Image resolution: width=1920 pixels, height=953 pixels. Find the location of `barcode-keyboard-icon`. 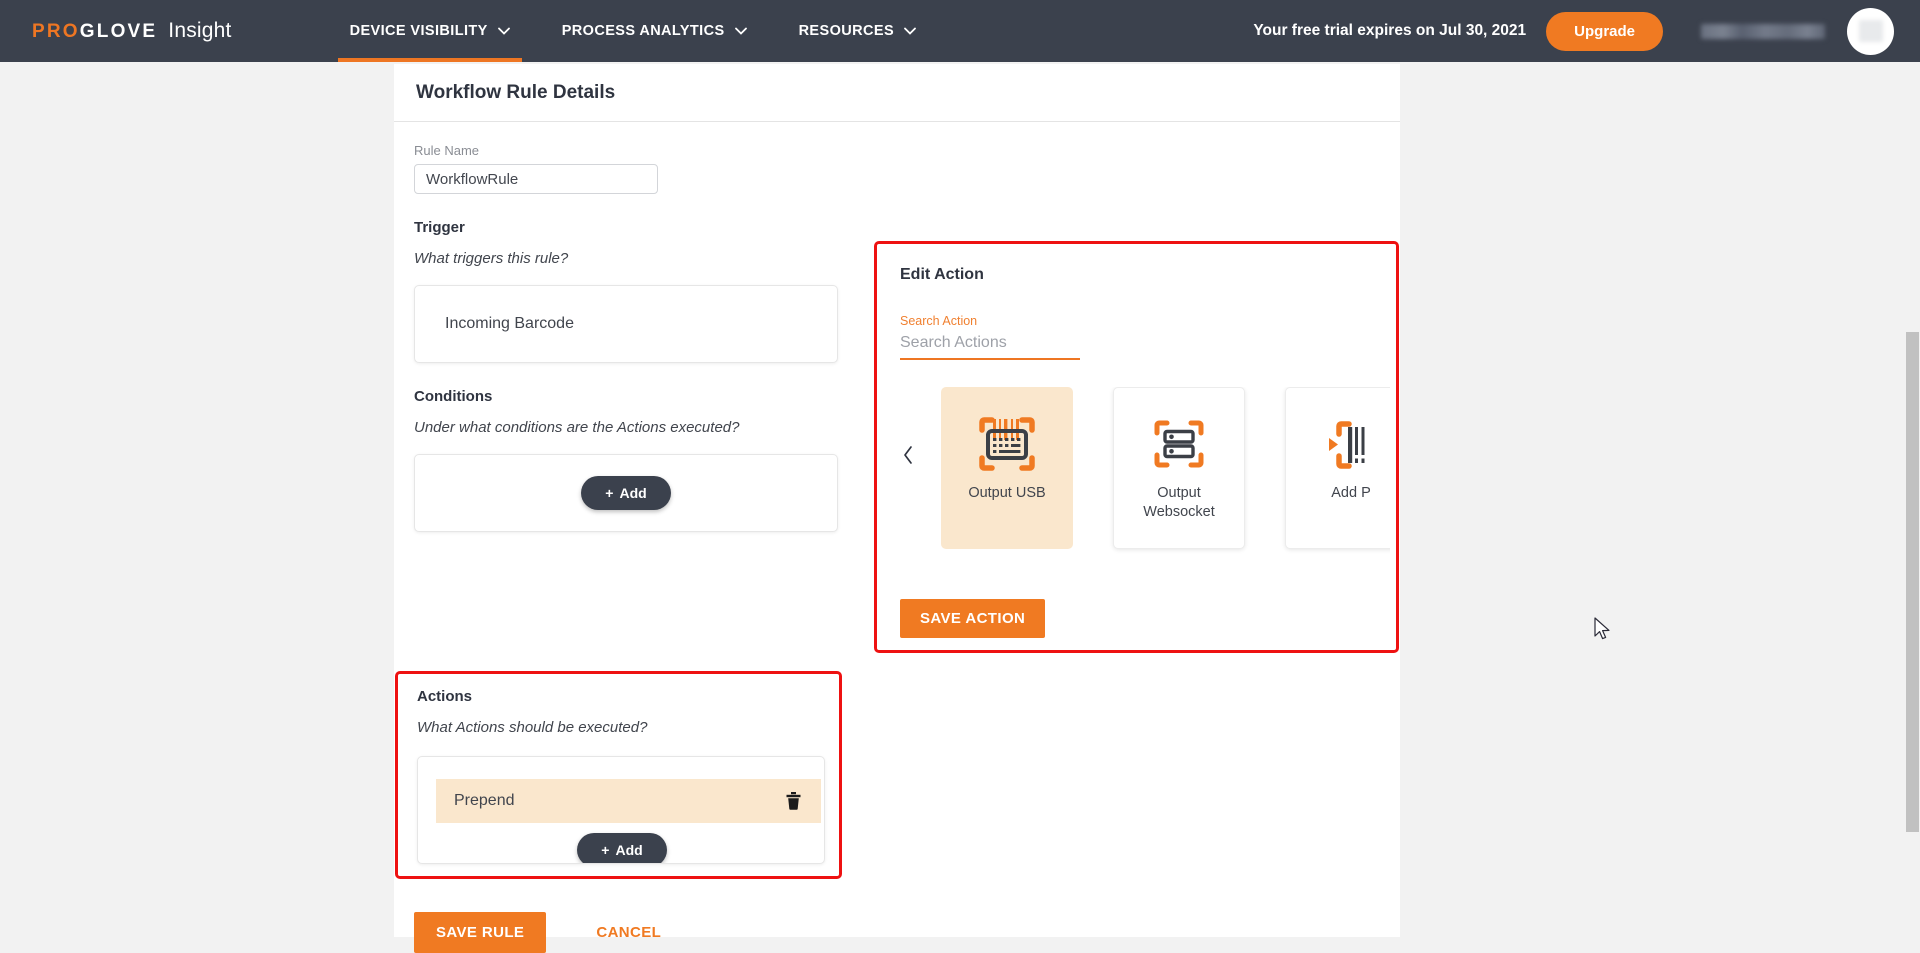

barcode-keyboard-icon is located at coordinates (1007, 444).